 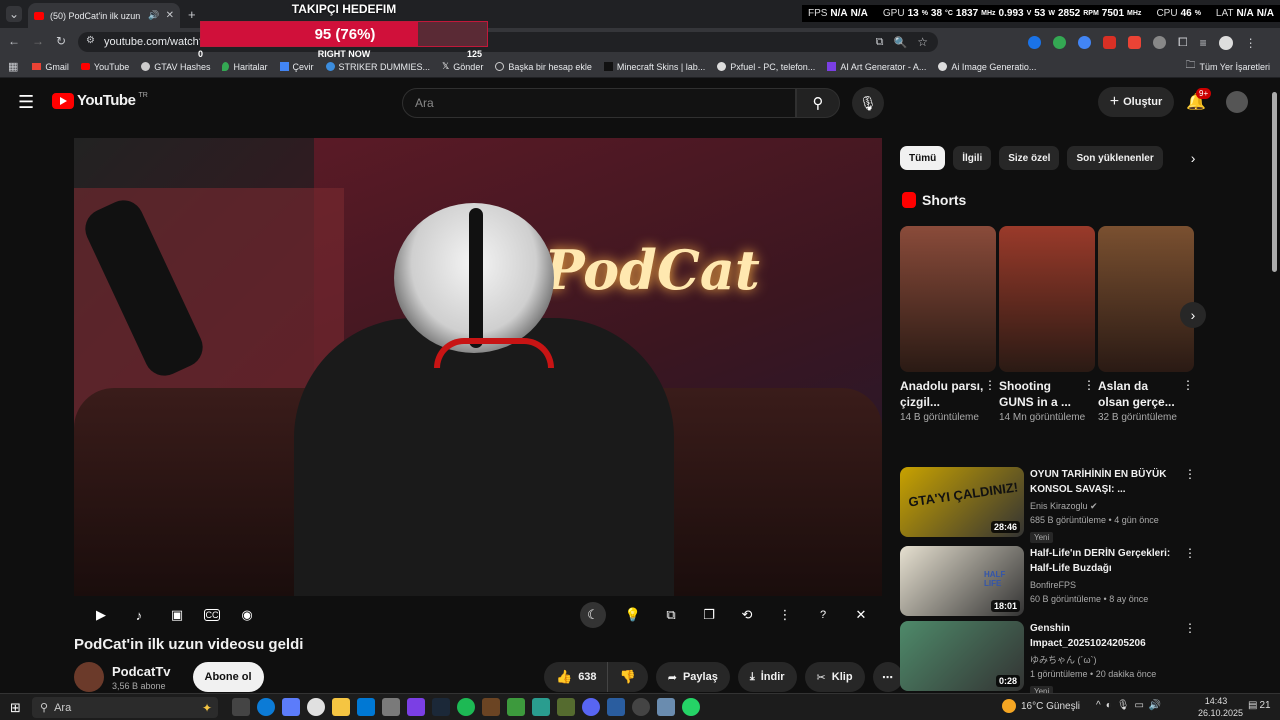 I want to click on search-input: Ara, so click(x=599, y=103).